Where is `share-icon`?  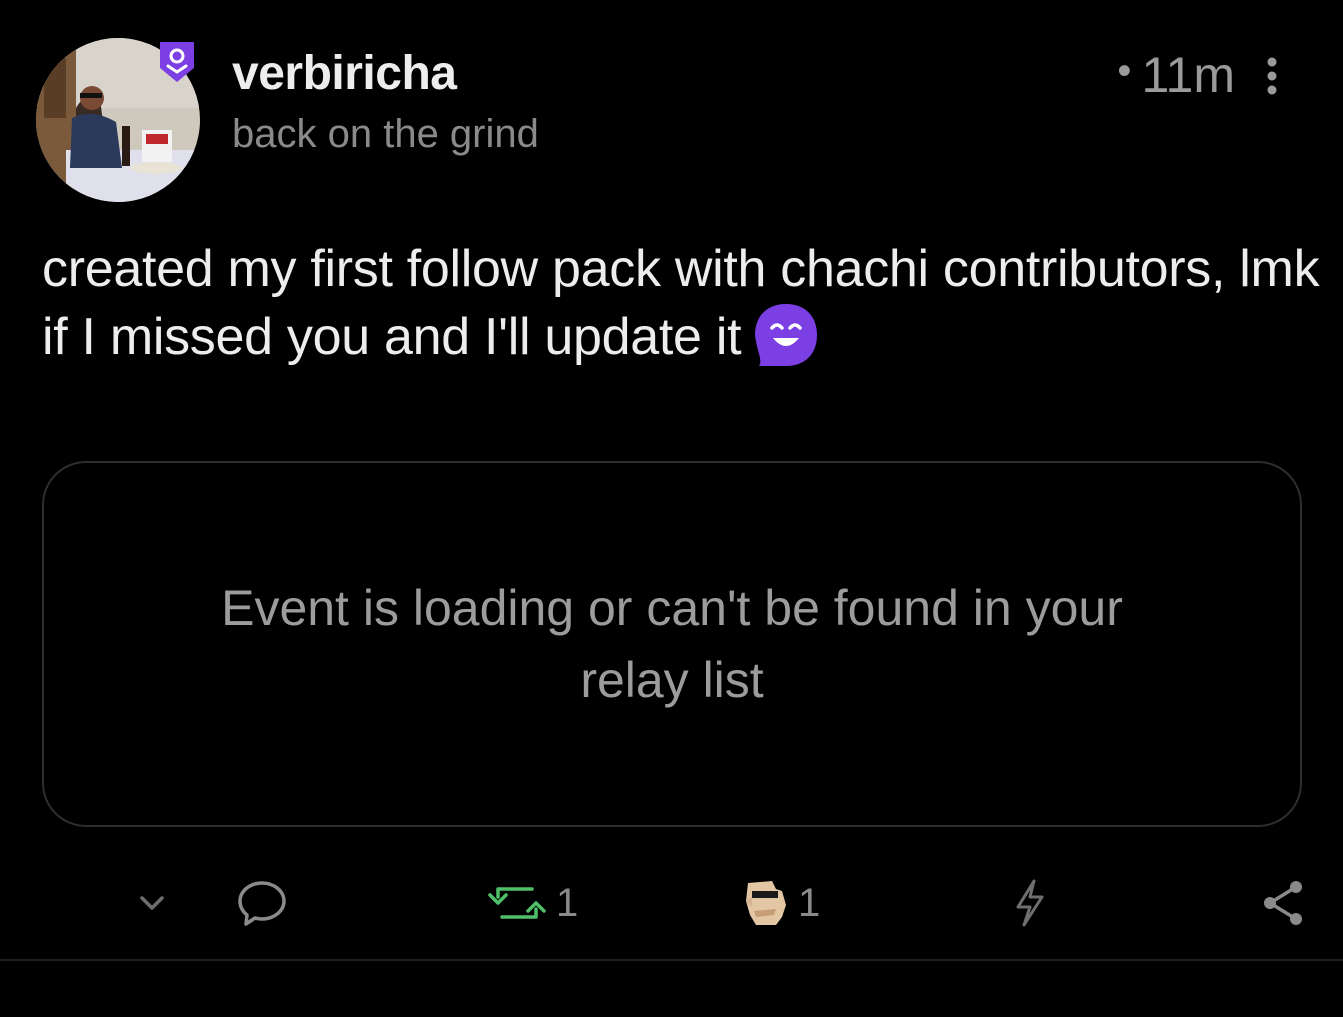 share-icon is located at coordinates (1283, 903).